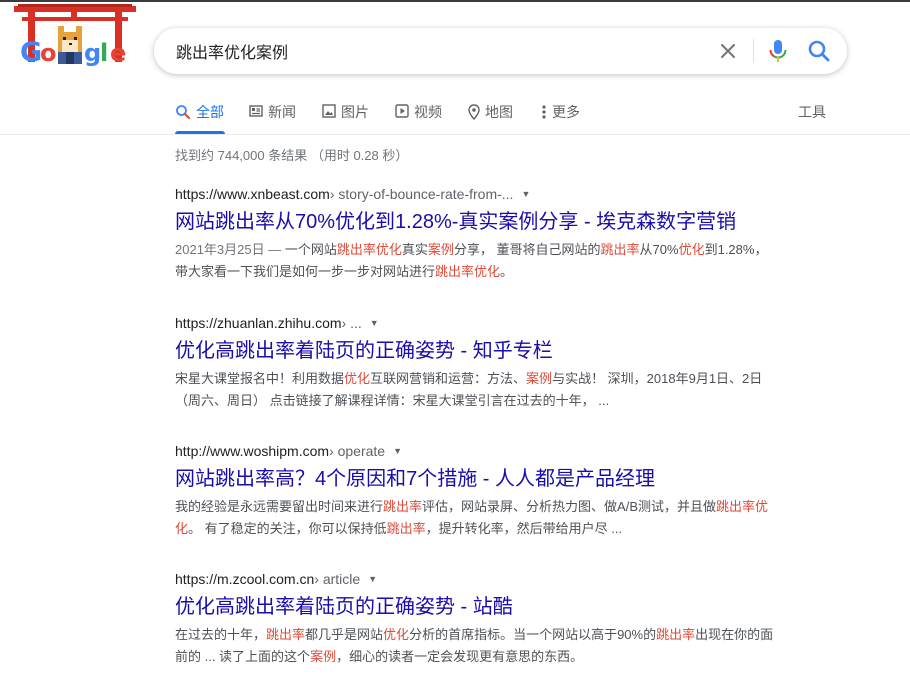 This screenshot has height=675, width=910. I want to click on result-title-link: 优化高跳出率着陆页的正确姿势 - 知乎专栏, so click(475, 351).